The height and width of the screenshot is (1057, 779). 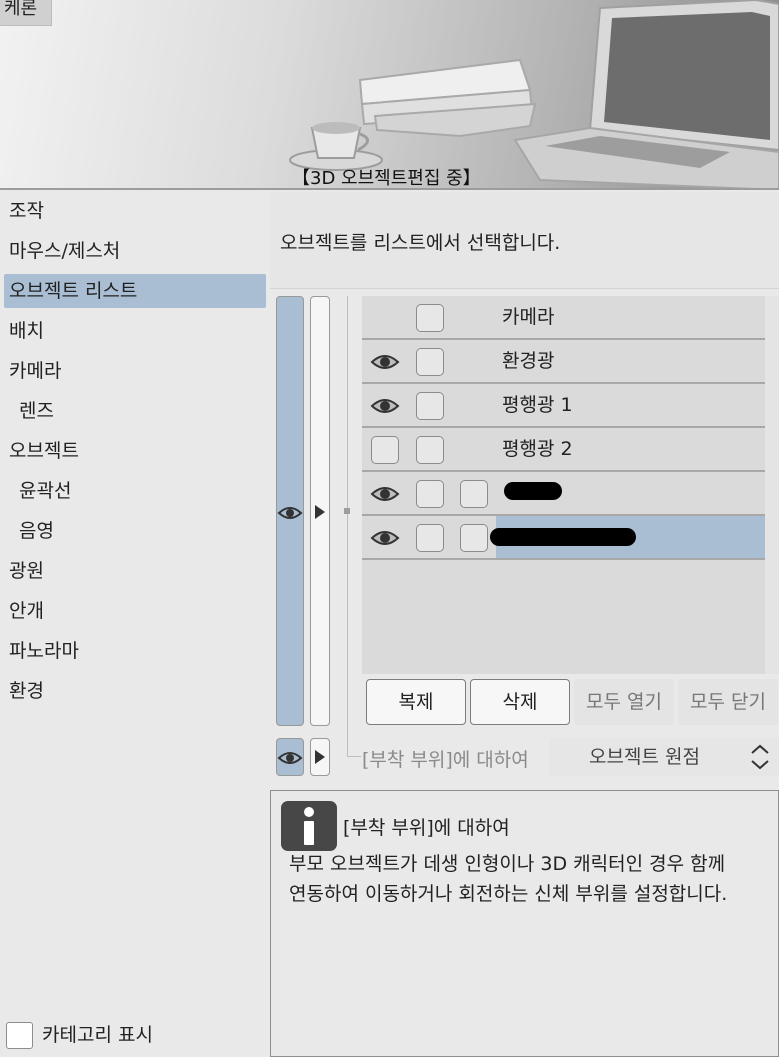 What do you see at coordinates (644, 757) in the screenshot?
I see `attachment-select-value: 오브젝트 원점` at bounding box center [644, 757].